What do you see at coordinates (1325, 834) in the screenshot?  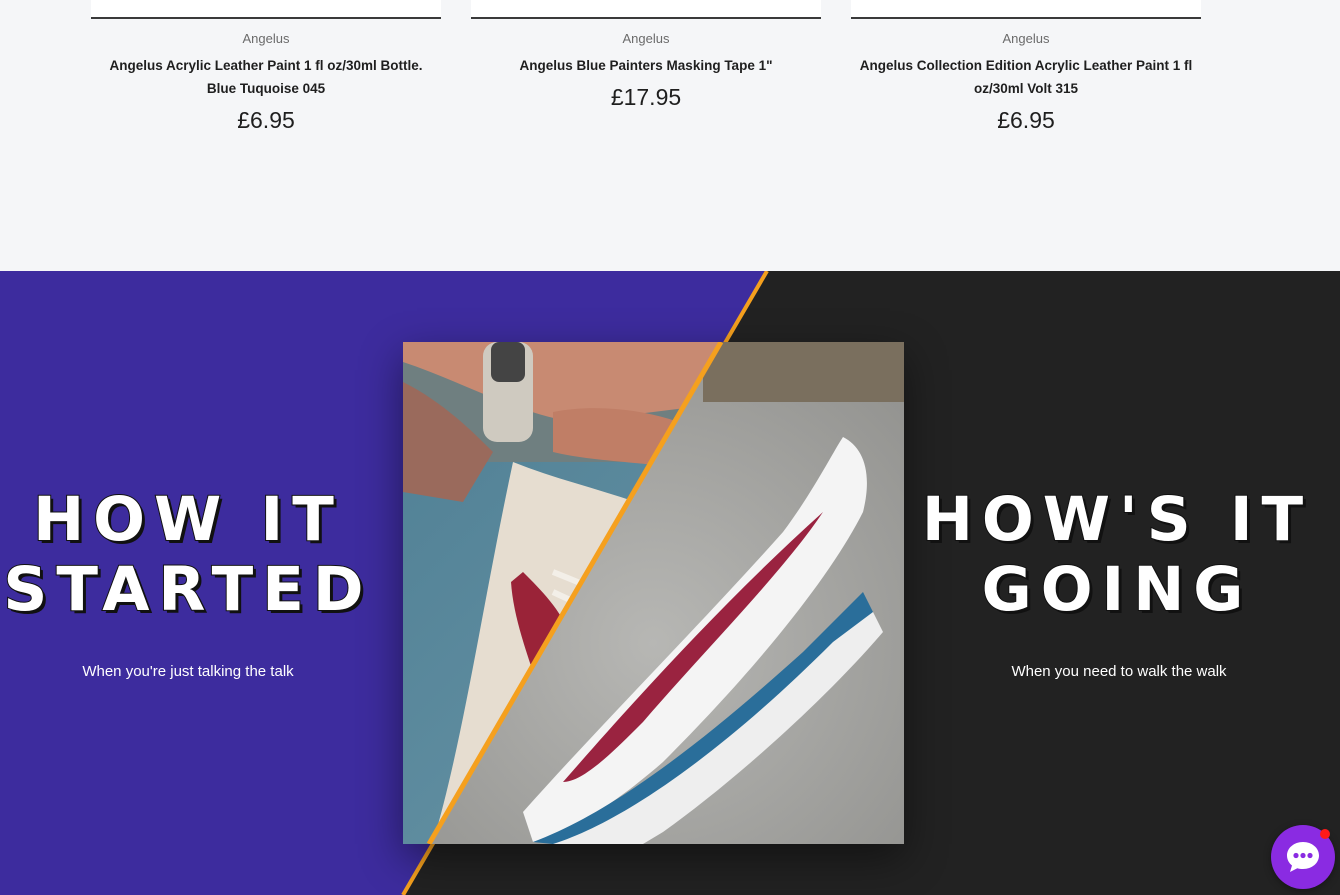 I see `chat-notification-dot` at bounding box center [1325, 834].